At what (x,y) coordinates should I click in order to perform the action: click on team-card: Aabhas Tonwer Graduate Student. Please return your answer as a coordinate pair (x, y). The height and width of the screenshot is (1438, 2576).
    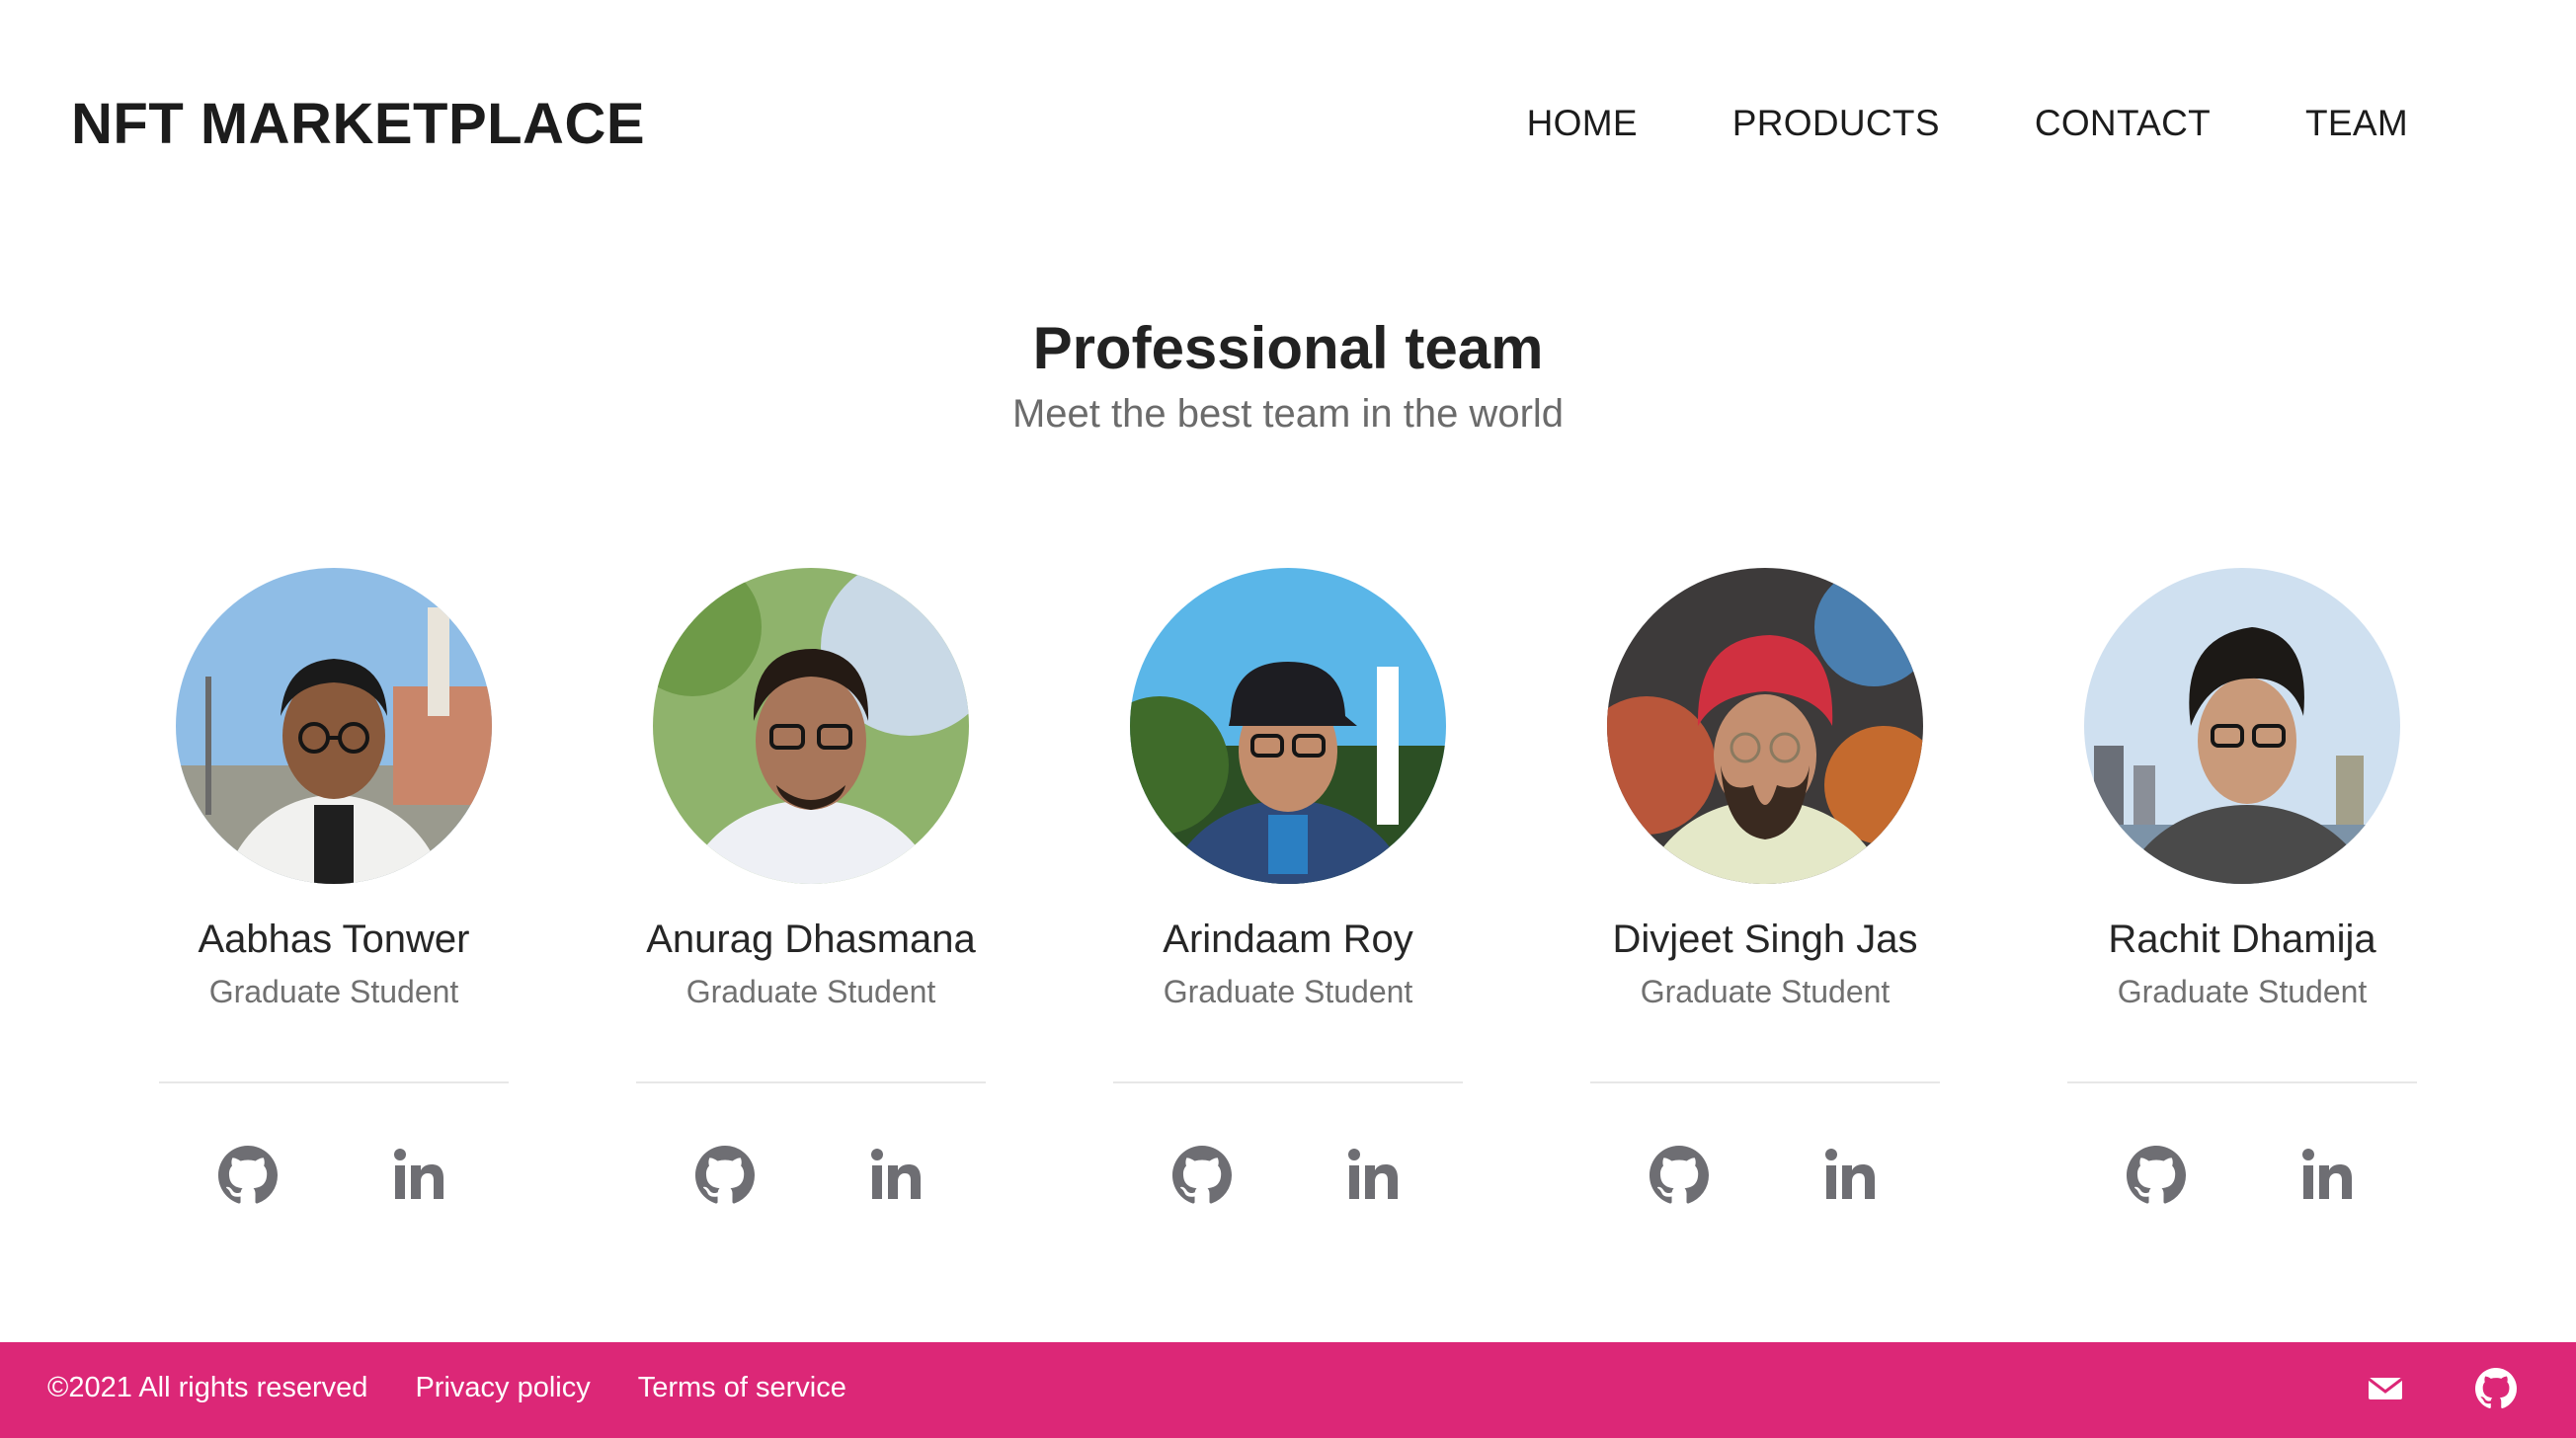
    Looking at the image, I should click on (334, 894).